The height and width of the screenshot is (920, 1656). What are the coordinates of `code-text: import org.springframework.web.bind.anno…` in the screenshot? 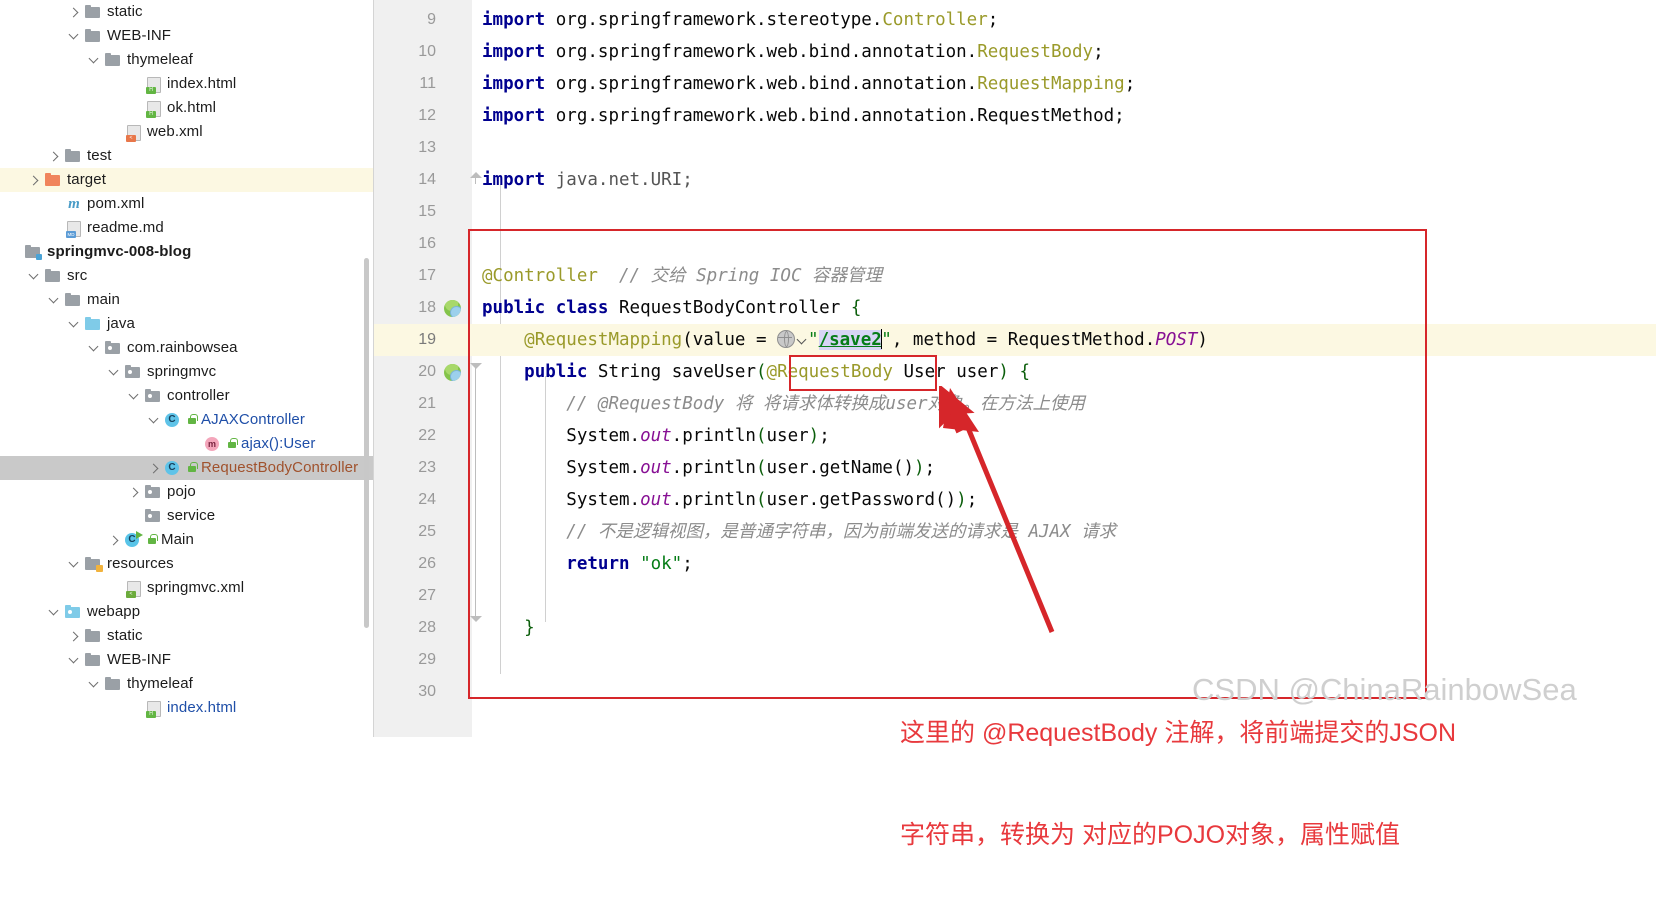 It's located at (809, 84).